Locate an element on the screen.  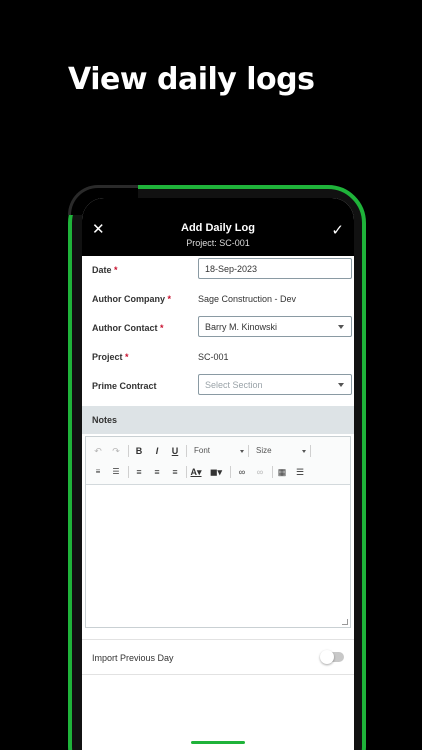
align-left-icon: ≡ is located at coordinates (139, 472).